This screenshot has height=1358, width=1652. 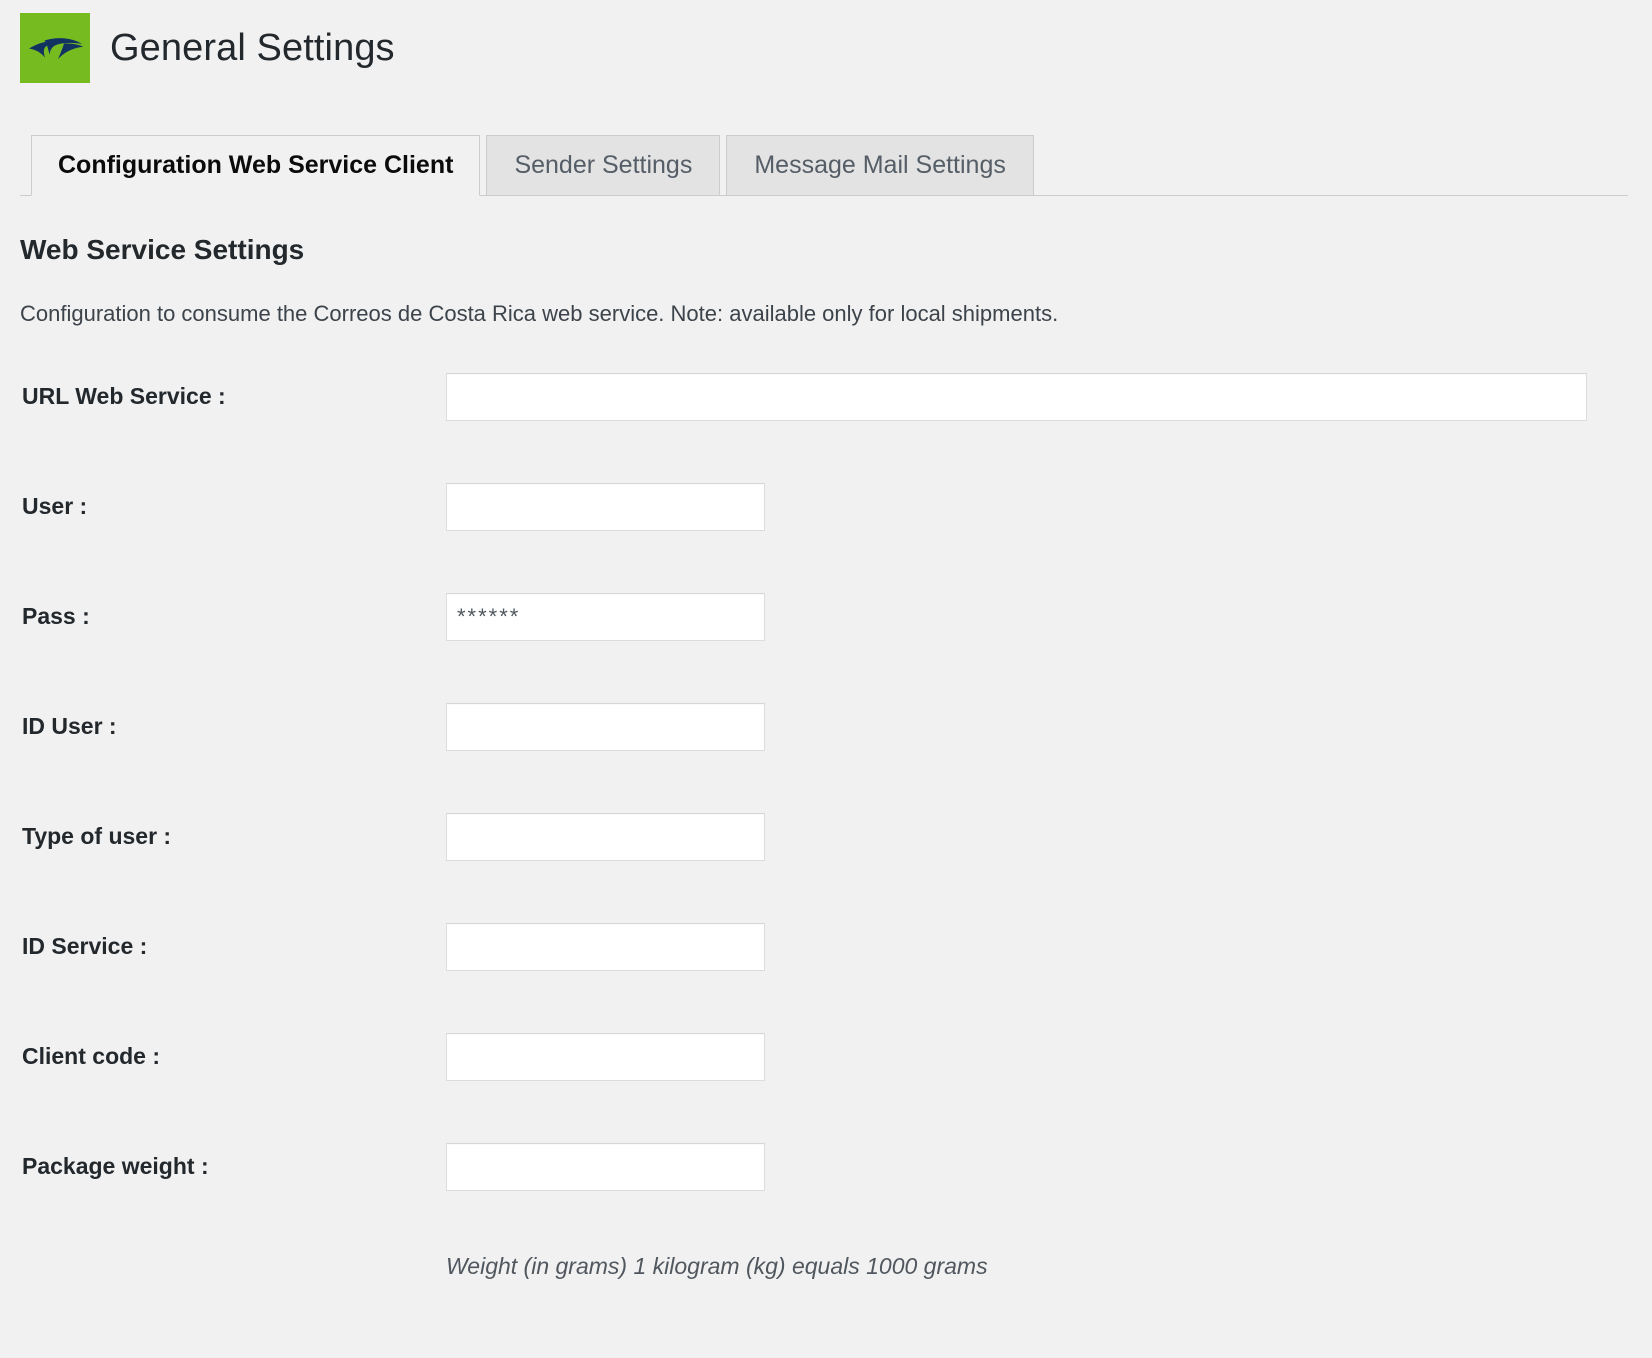 What do you see at coordinates (605, 946) in the screenshot?
I see `id-service-input` at bounding box center [605, 946].